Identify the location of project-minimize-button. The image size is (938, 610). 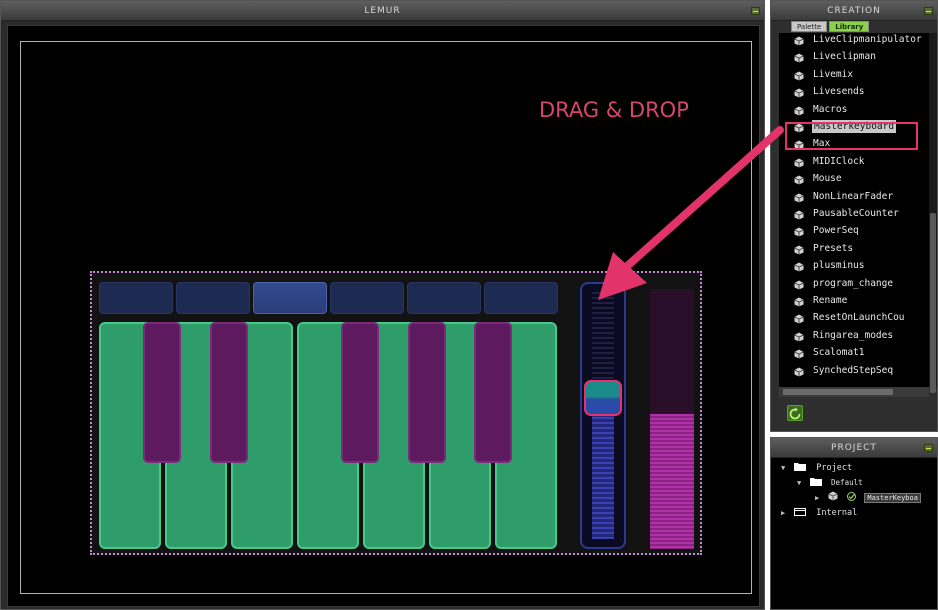
(928, 448).